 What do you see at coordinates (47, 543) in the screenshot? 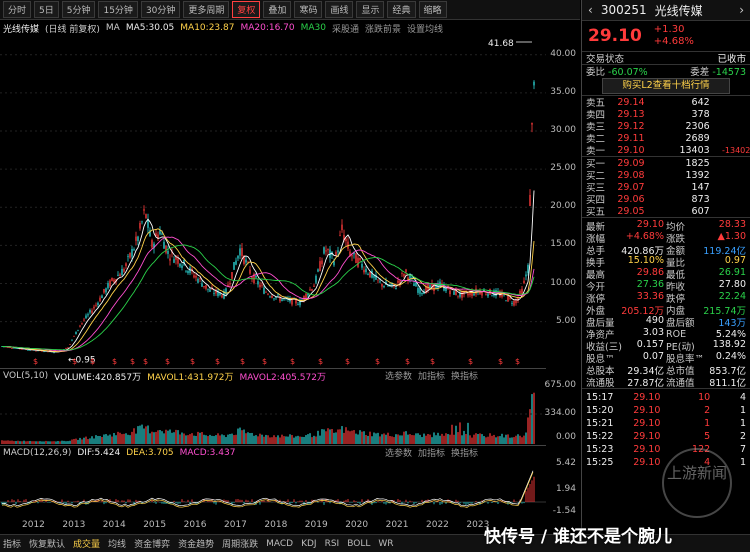
I see `indicator-tab-1: 恢复默认` at bounding box center [47, 543].